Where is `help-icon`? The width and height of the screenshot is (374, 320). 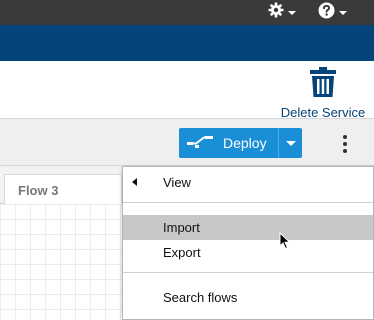
help-icon is located at coordinates (326, 13).